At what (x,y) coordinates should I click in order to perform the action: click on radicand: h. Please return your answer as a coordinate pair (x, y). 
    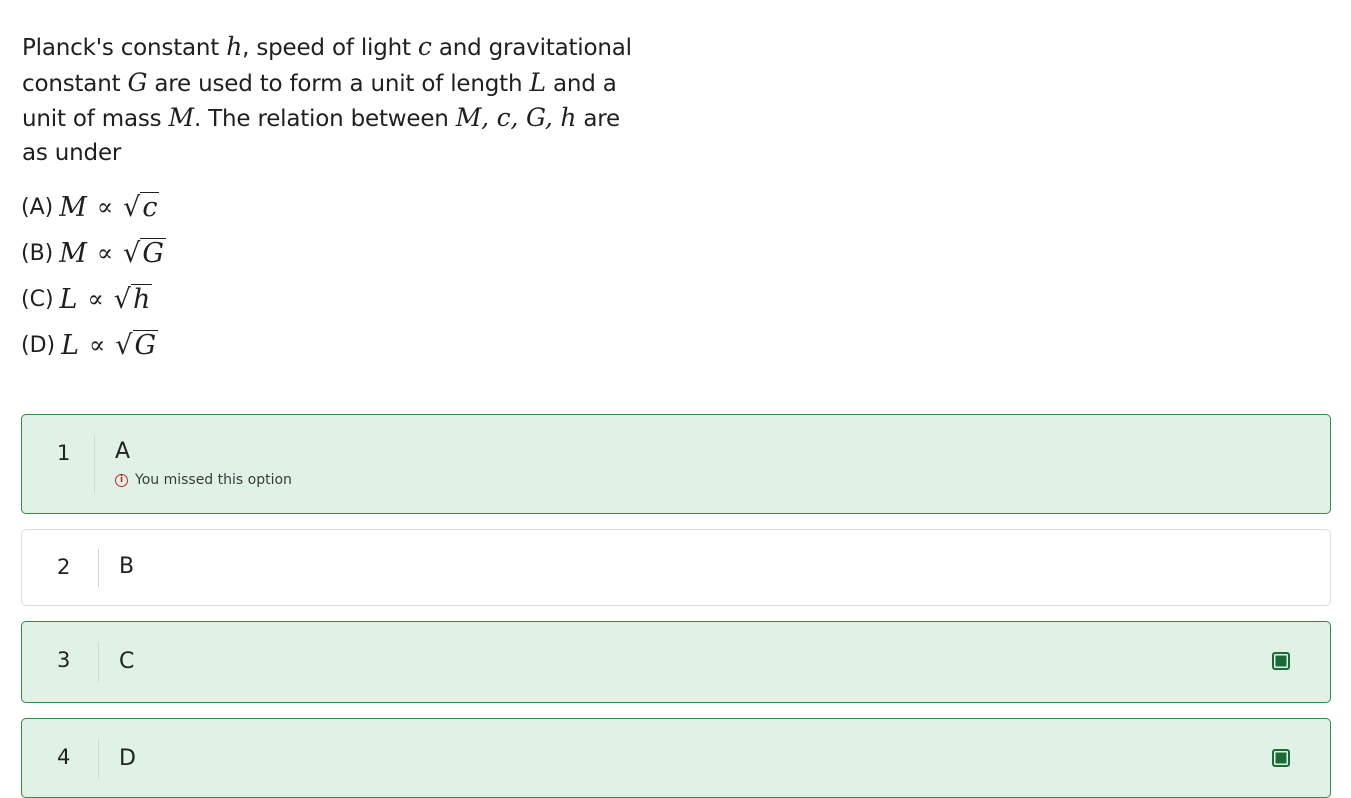
    Looking at the image, I should click on (141, 299).